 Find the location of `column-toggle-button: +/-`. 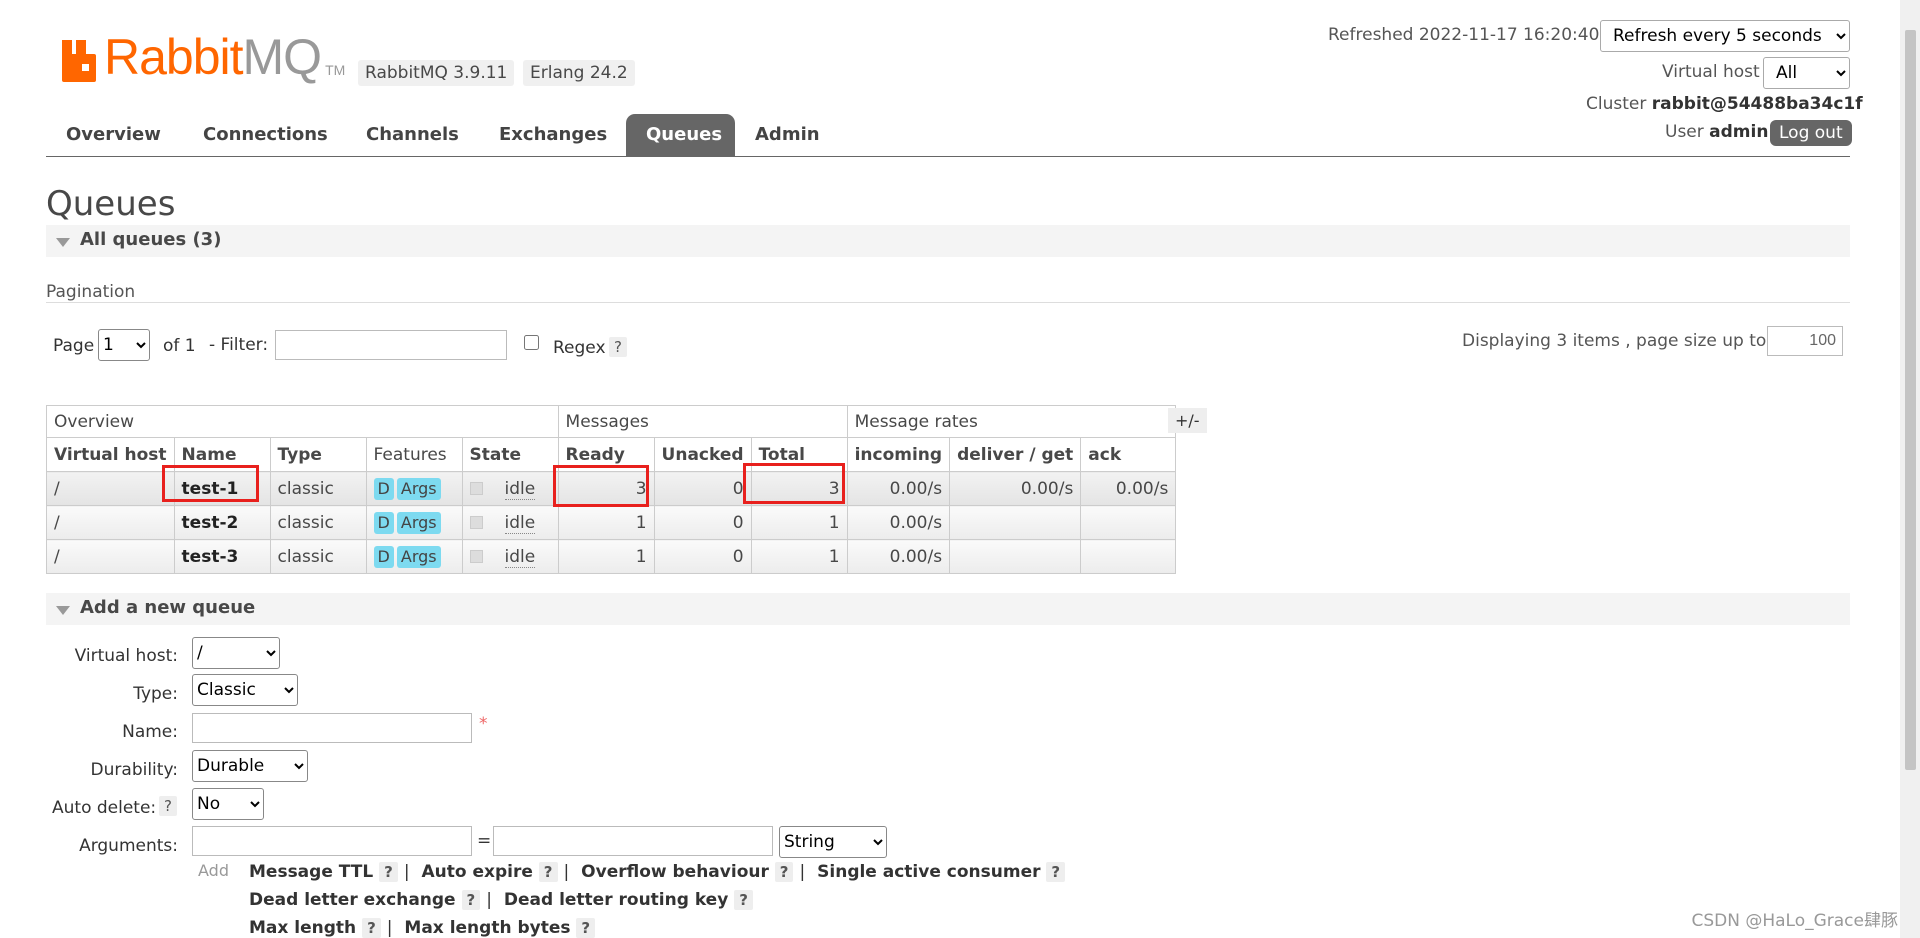

column-toggle-button: +/- is located at coordinates (1187, 420).